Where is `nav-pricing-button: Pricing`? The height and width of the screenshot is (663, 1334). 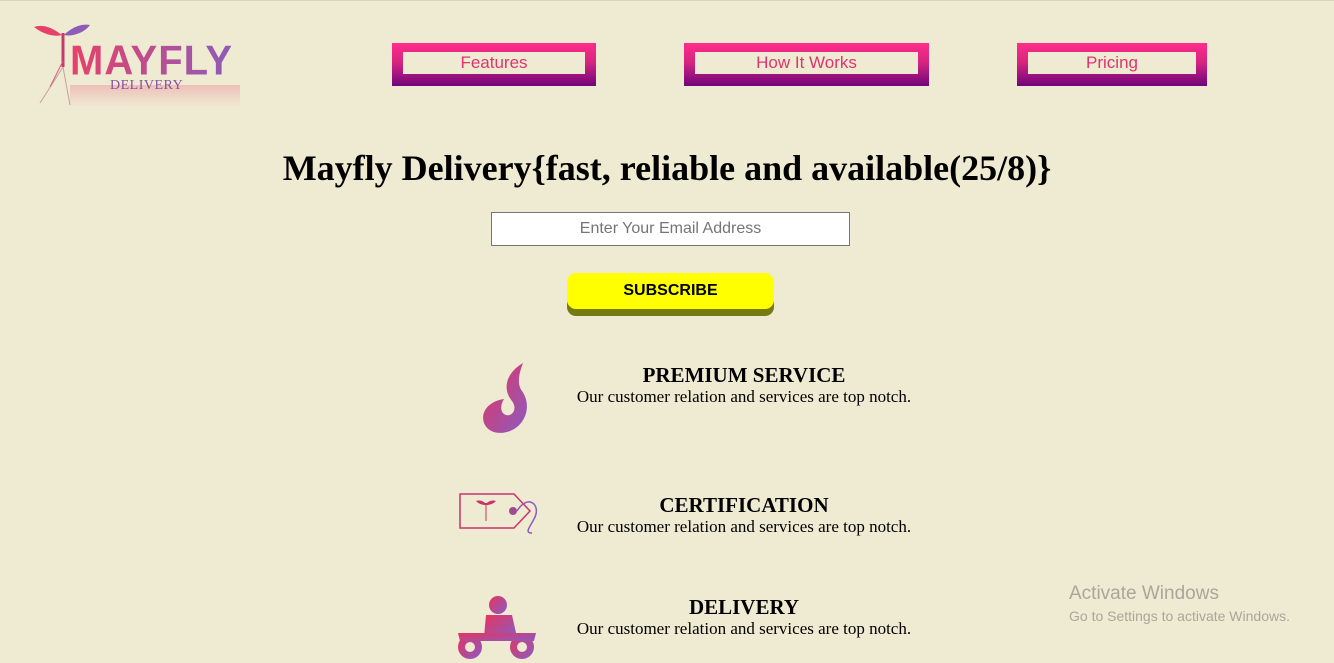 nav-pricing-button: Pricing is located at coordinates (1112, 64).